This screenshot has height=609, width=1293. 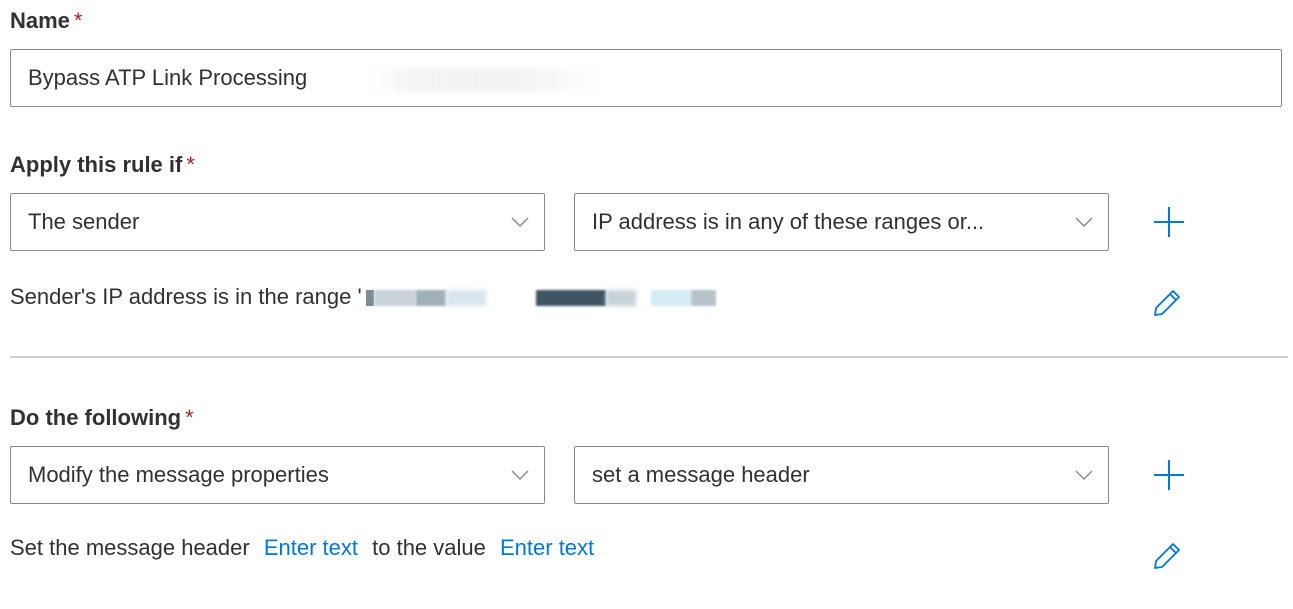 I want to click on add-condition-button, so click(x=1169, y=222).